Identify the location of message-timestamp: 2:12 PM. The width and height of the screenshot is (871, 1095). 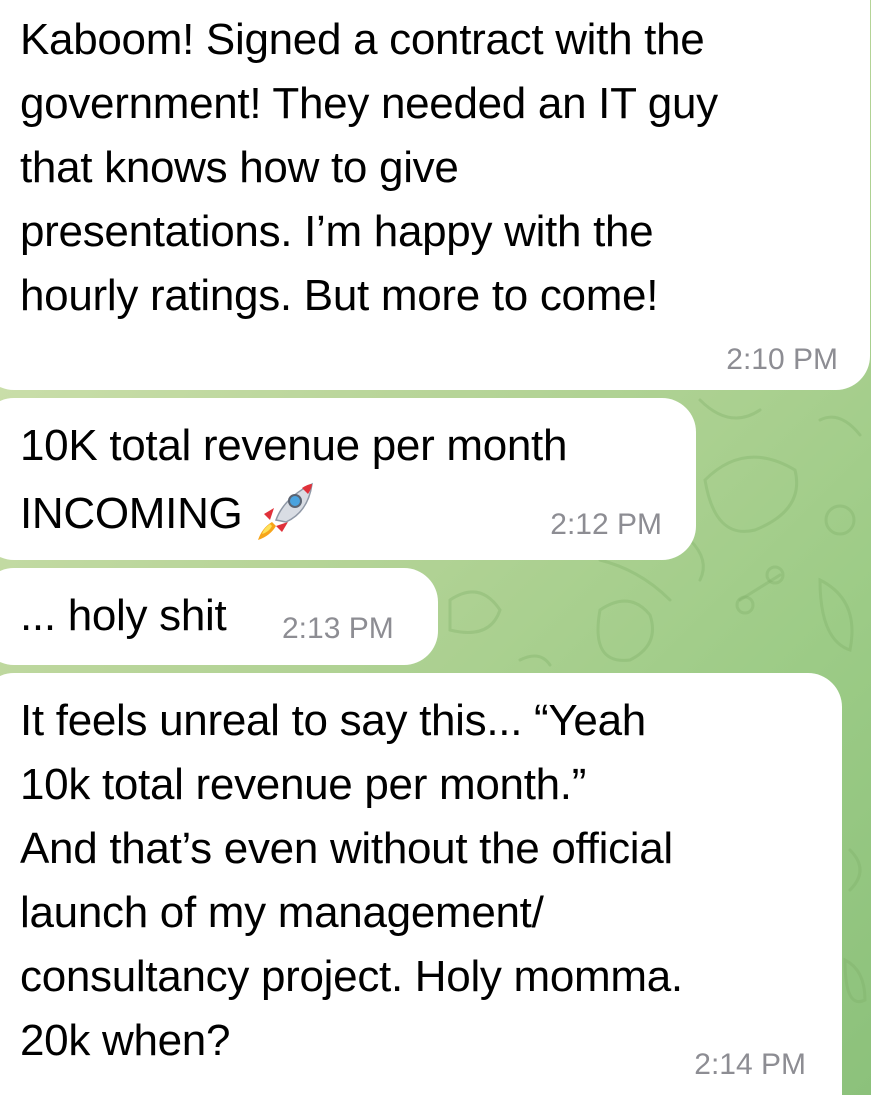
(606, 524).